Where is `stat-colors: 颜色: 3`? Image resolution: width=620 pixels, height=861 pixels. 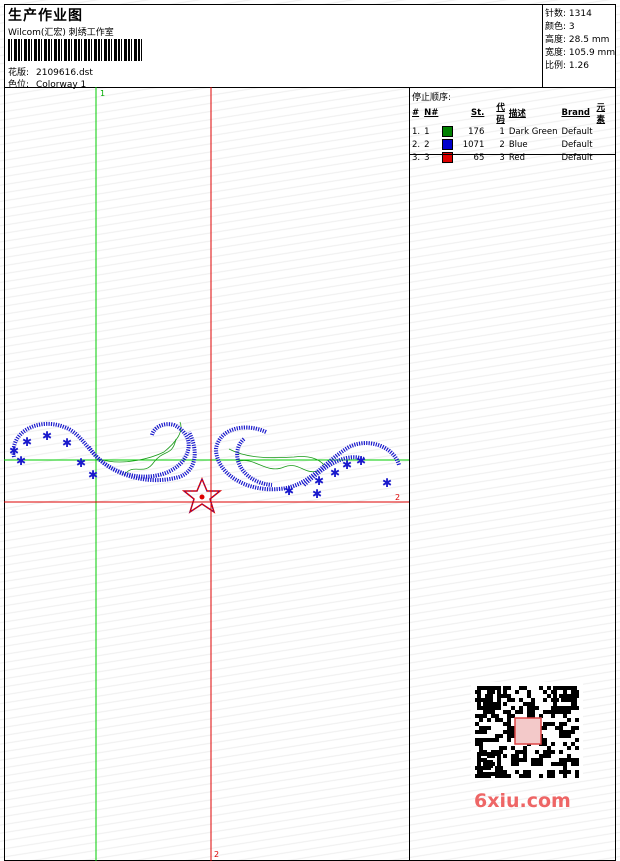 stat-colors: 颜色: 3 is located at coordinates (560, 27).